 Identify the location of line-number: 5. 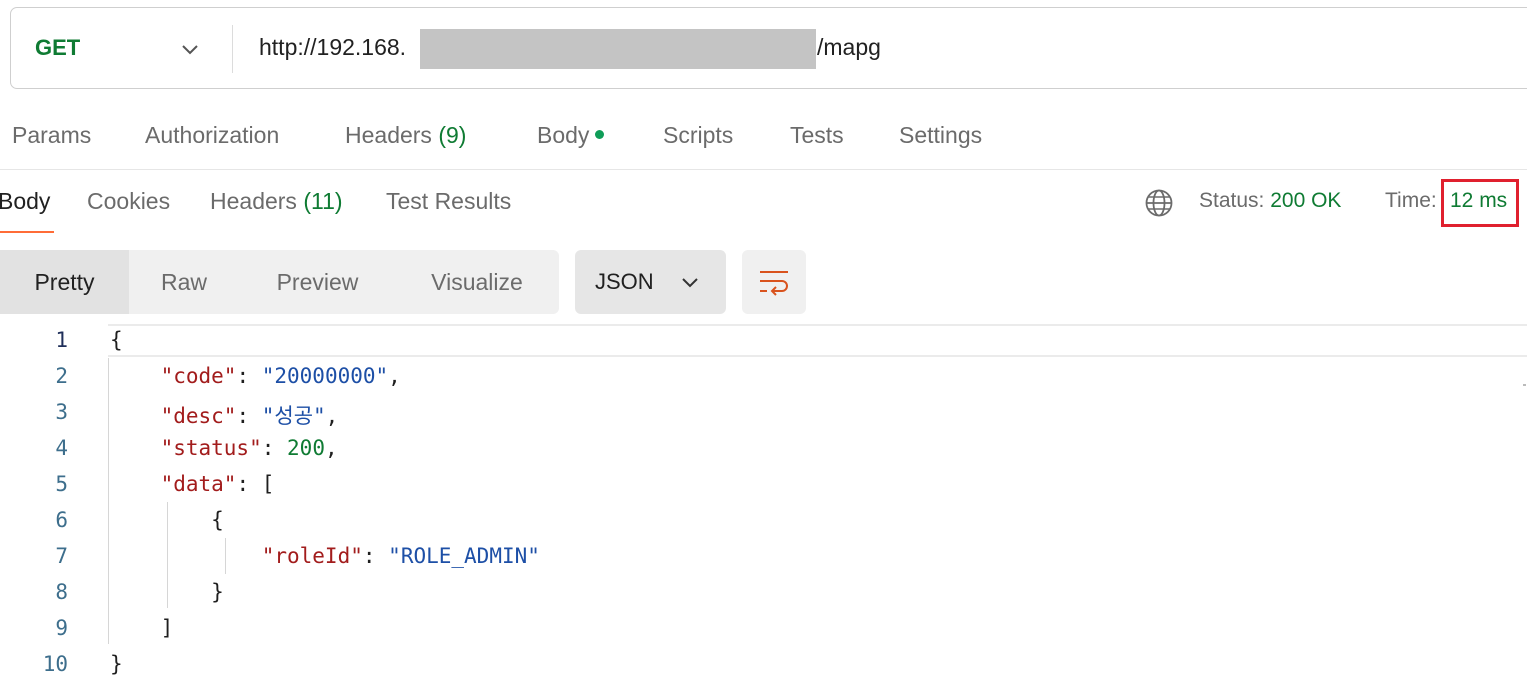
(61, 484).